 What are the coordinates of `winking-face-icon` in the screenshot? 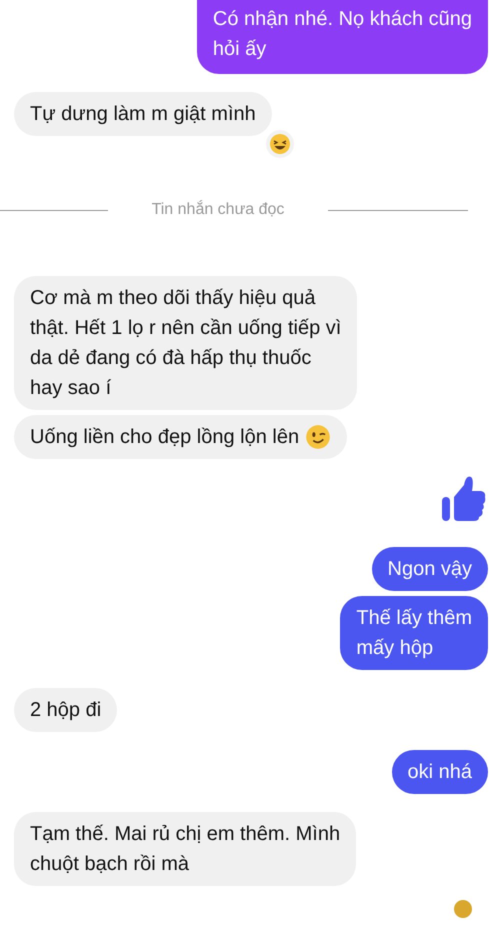 It's located at (318, 437).